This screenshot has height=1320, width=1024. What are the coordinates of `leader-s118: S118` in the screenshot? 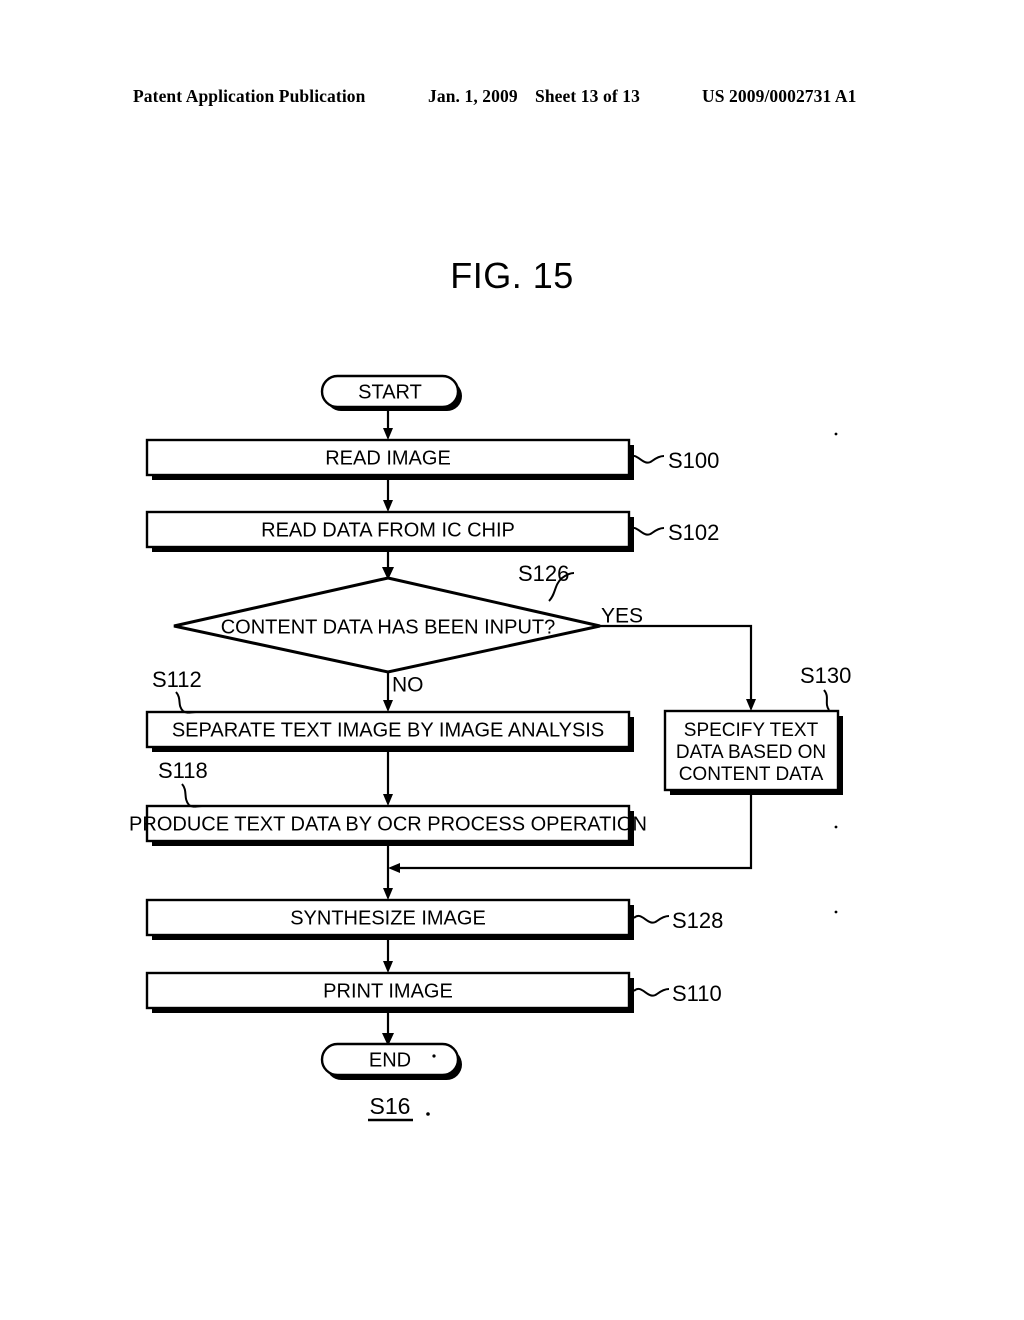 It's located at (183, 783).